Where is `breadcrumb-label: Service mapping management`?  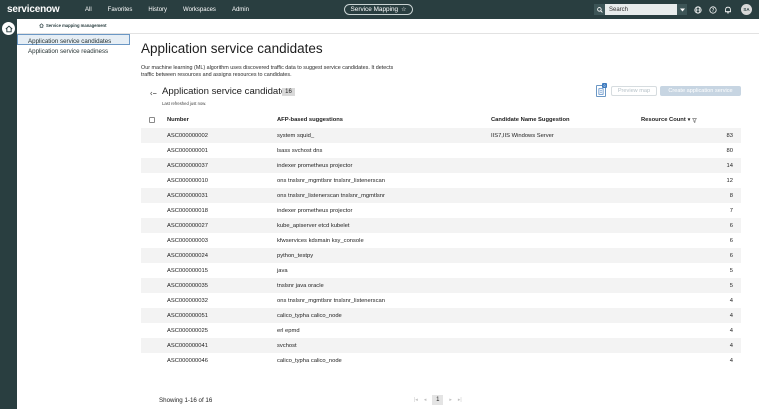 breadcrumb-label: Service mapping management is located at coordinates (76, 25).